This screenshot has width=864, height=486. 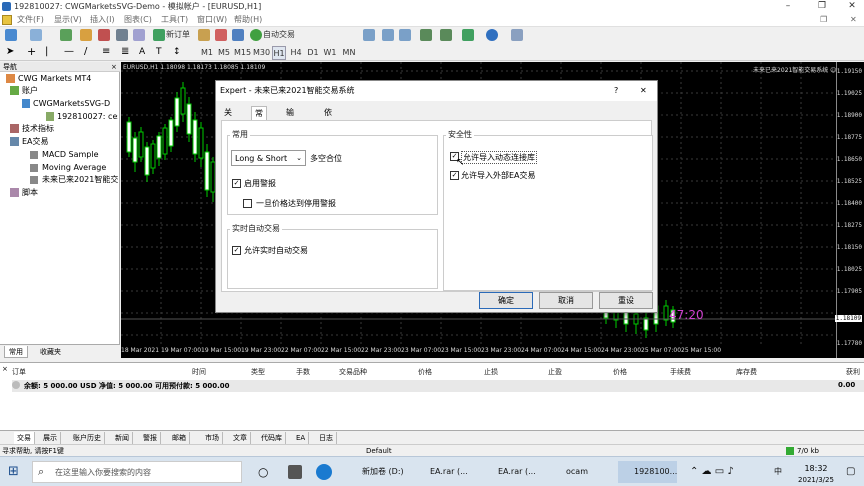 I want to click on col-order: 订单, so click(x=19, y=372).